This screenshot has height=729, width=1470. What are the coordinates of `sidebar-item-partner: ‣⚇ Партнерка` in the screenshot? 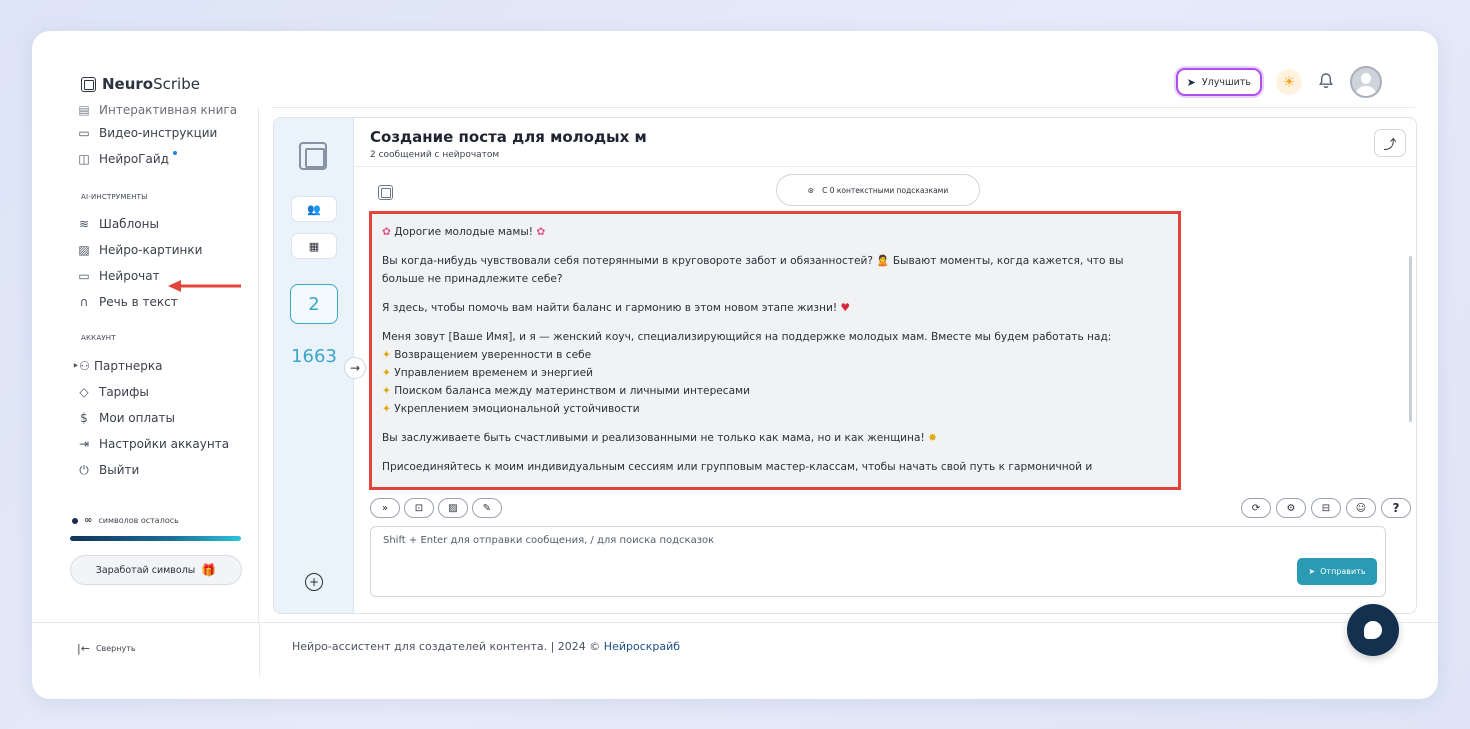 It's located at (117, 366).